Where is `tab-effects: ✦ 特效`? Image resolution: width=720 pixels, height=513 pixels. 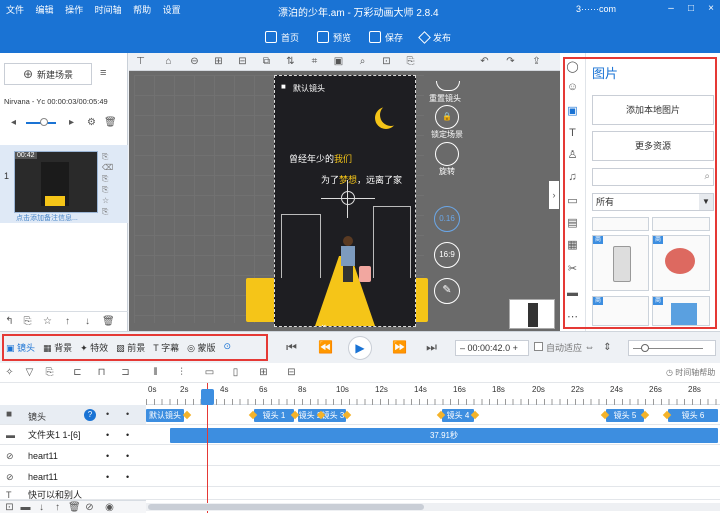 tab-effects: ✦ 特效 is located at coordinates (94, 347).